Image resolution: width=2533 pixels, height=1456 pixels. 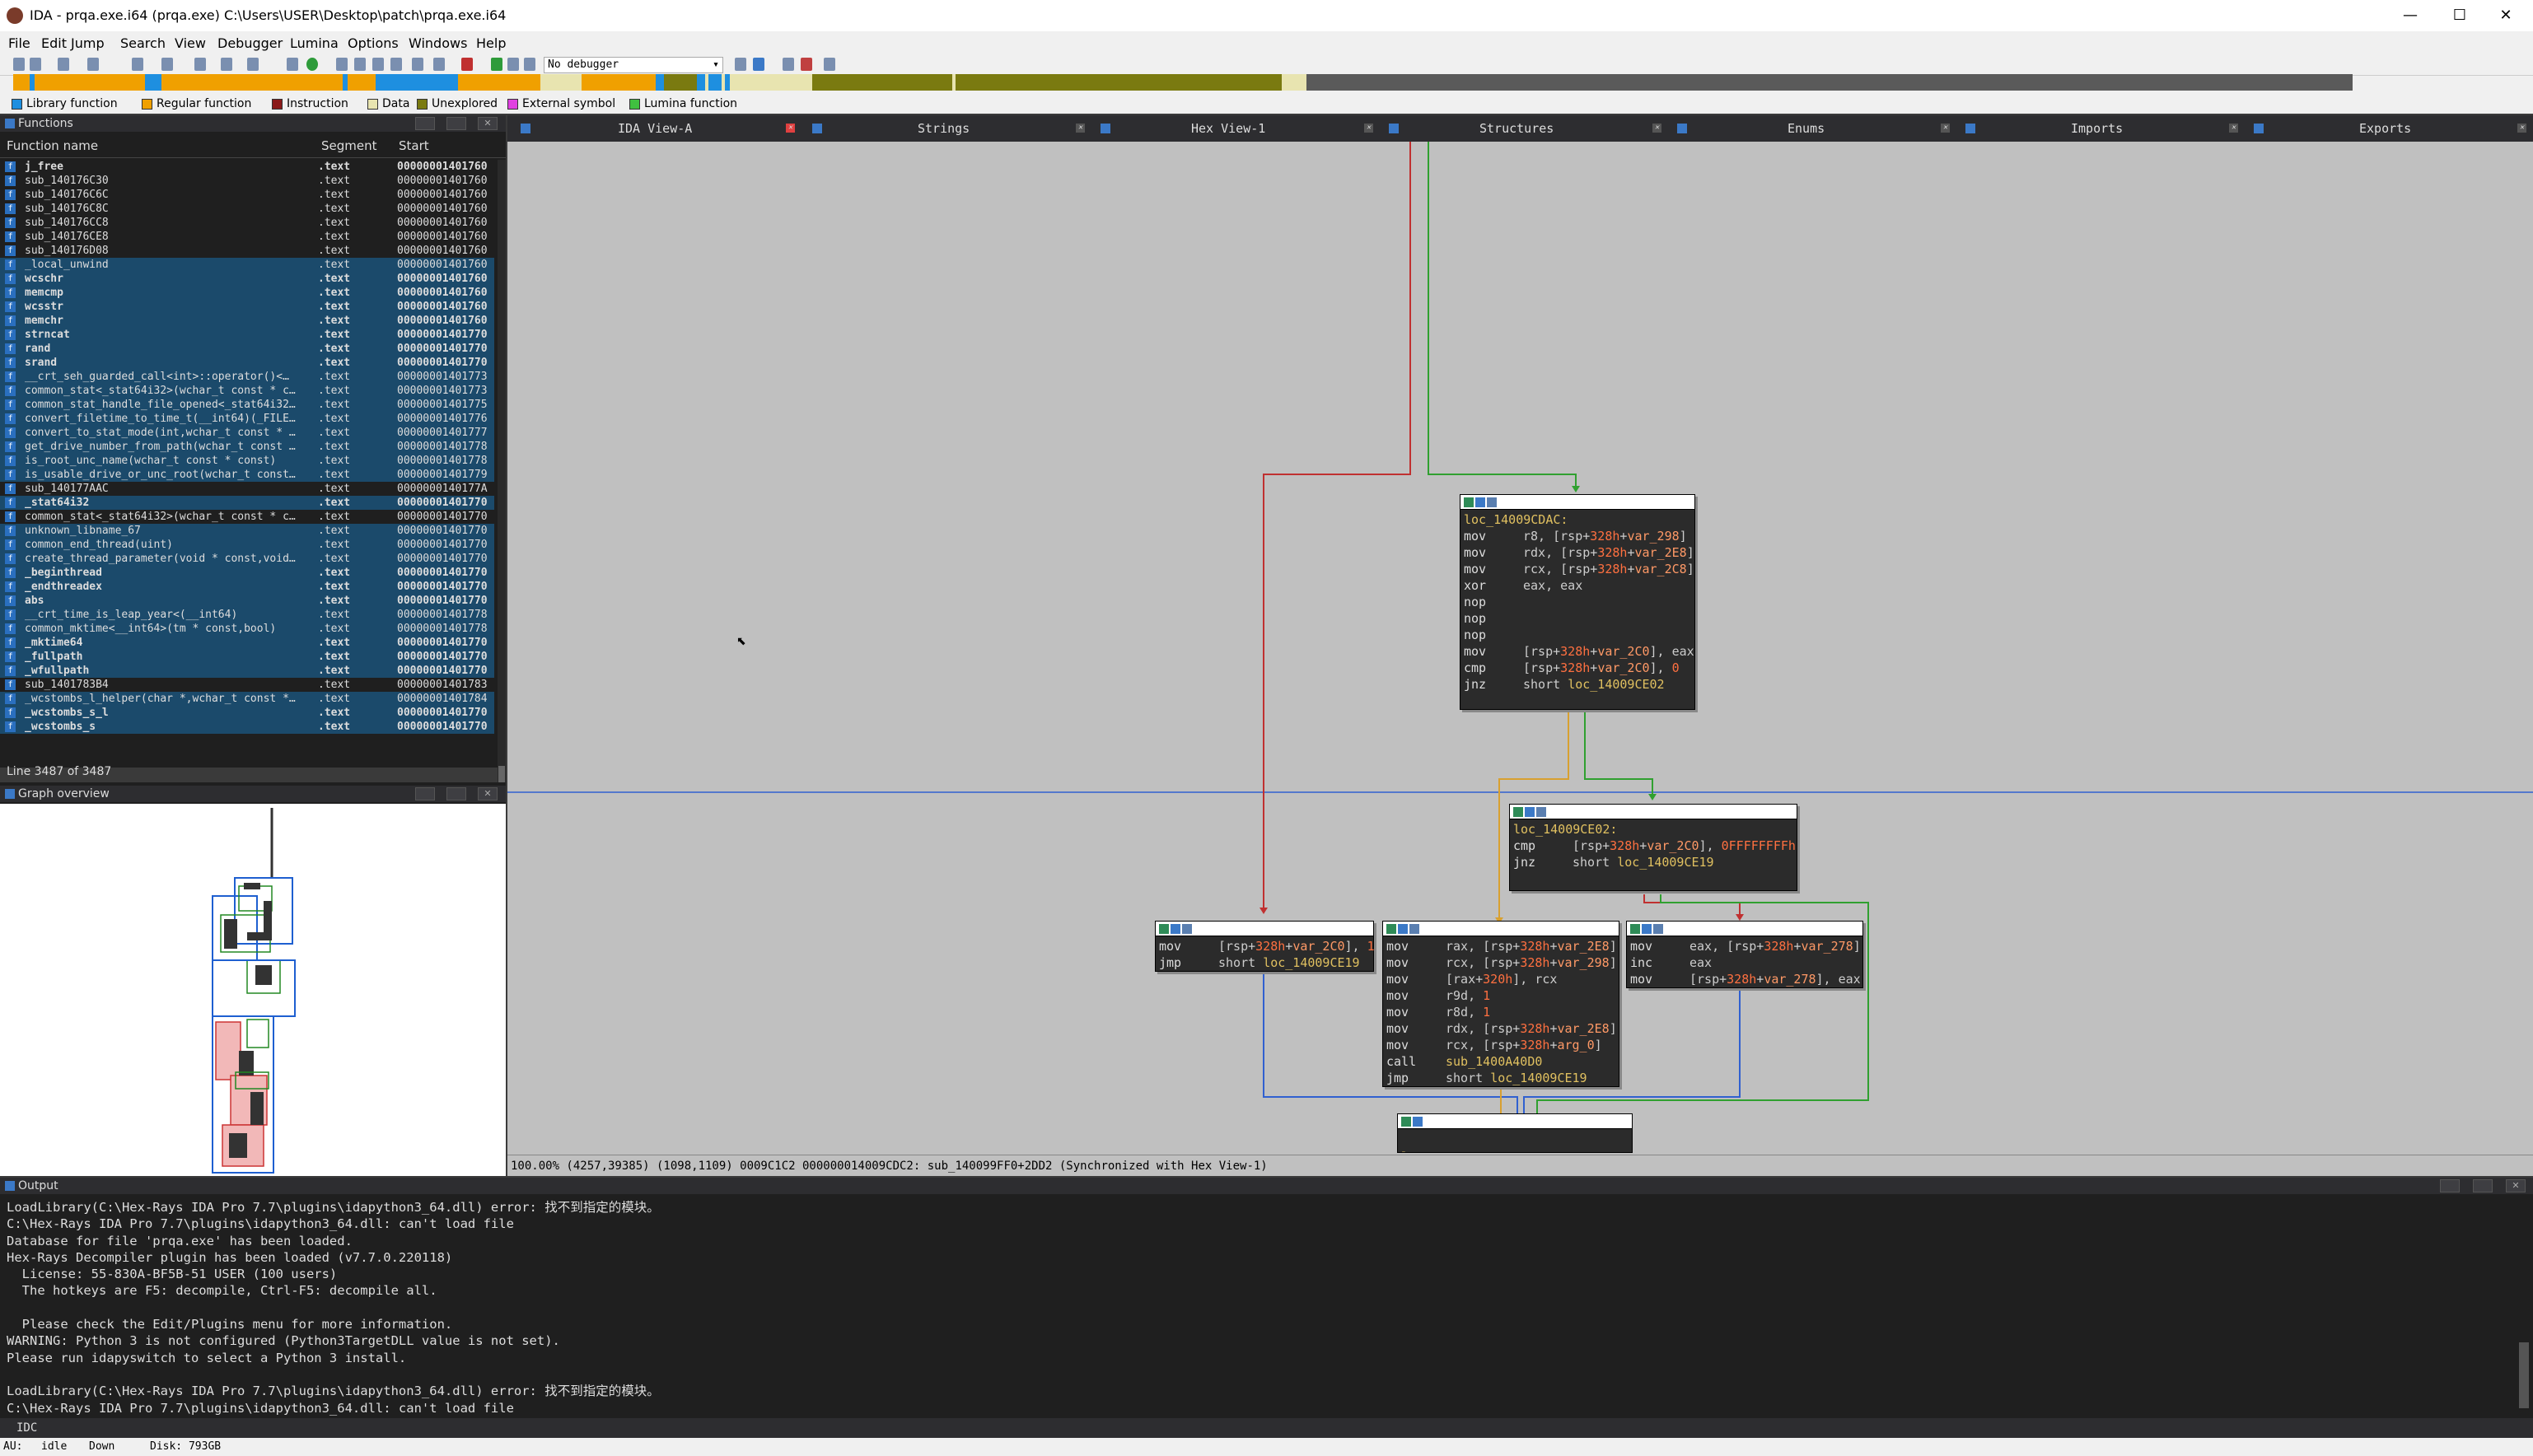 What do you see at coordinates (1501, 1028) in the screenshot?
I see `asm-line: mov rdx, [rsp+328h+var_2E8]` at bounding box center [1501, 1028].